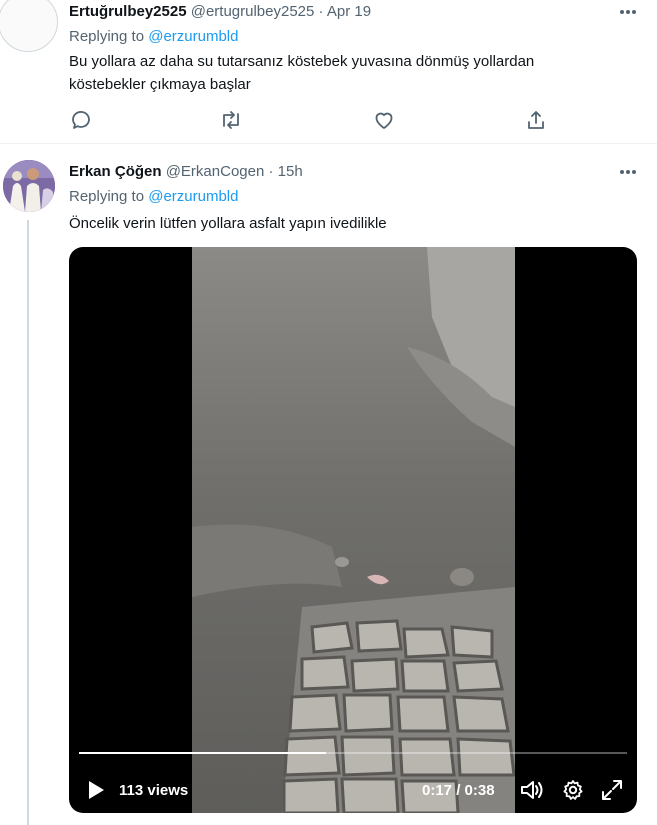 This screenshot has width=657, height=825. What do you see at coordinates (349, 11) in the screenshot?
I see `tweet-time: Apr 19` at bounding box center [349, 11].